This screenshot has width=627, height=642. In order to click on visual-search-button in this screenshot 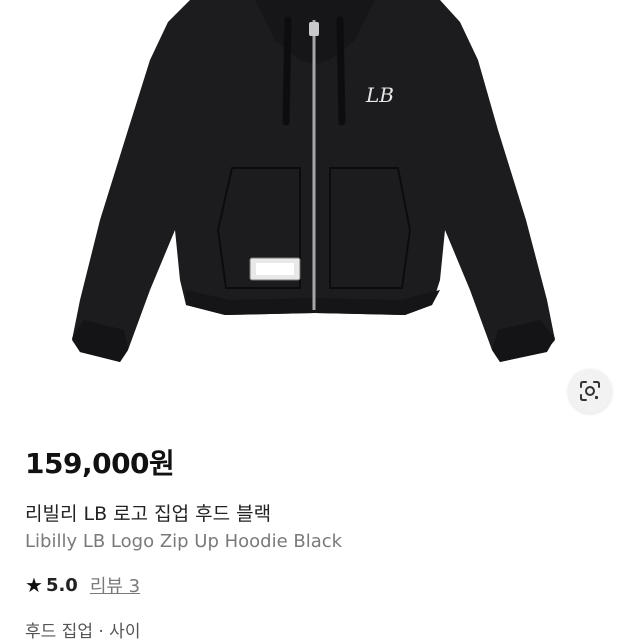, I will do `click(590, 391)`.